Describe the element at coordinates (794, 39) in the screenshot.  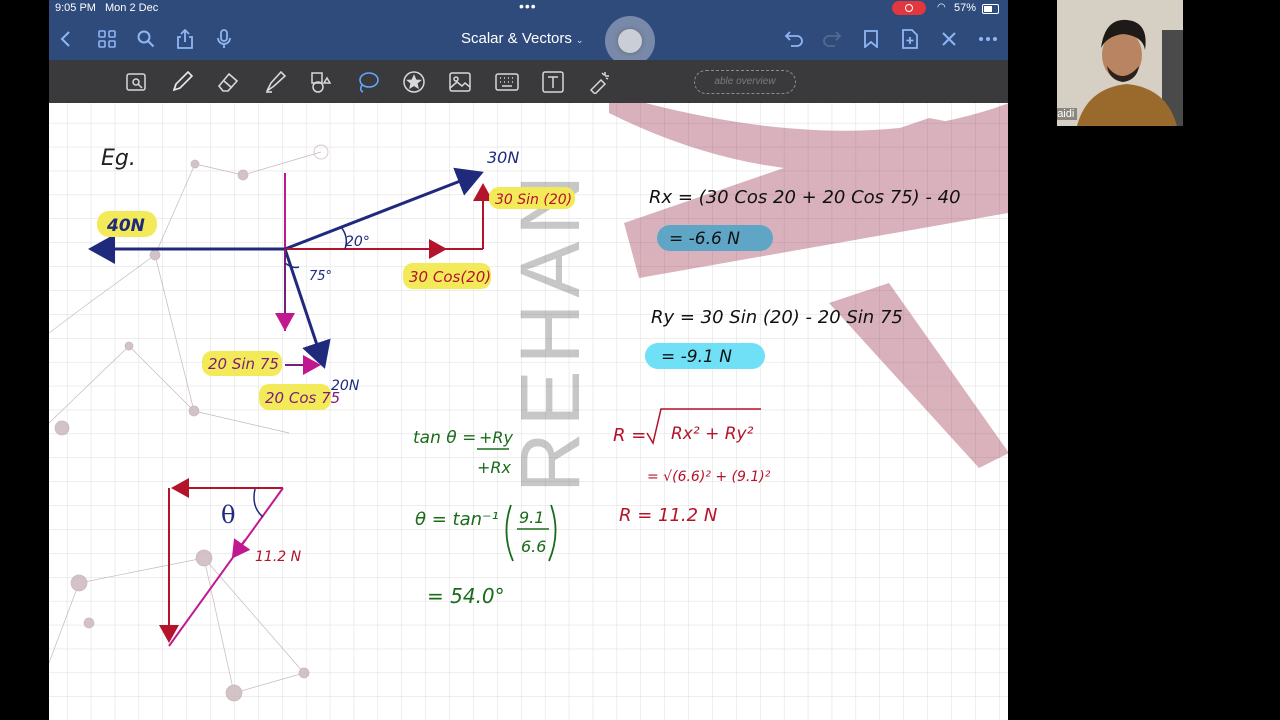
I see `undo-icon` at that location.